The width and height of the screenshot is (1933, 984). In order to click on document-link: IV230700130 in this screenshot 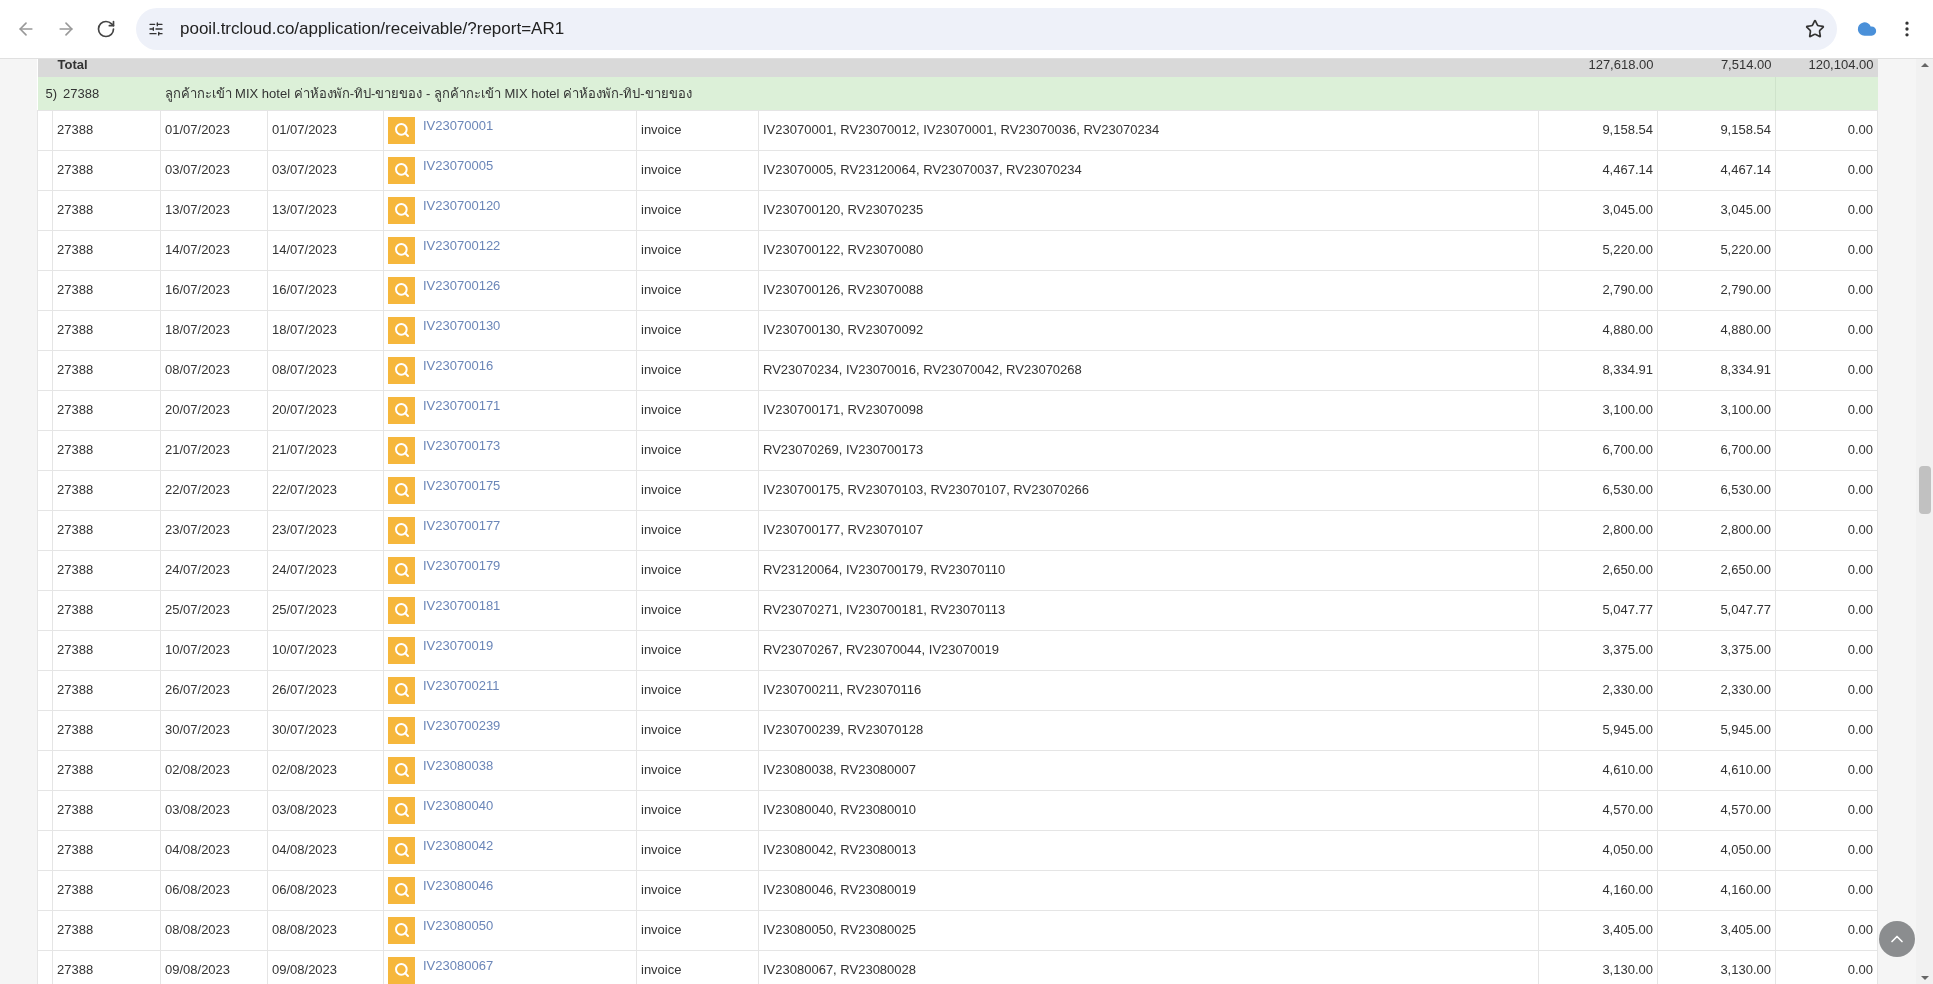, I will do `click(462, 326)`.